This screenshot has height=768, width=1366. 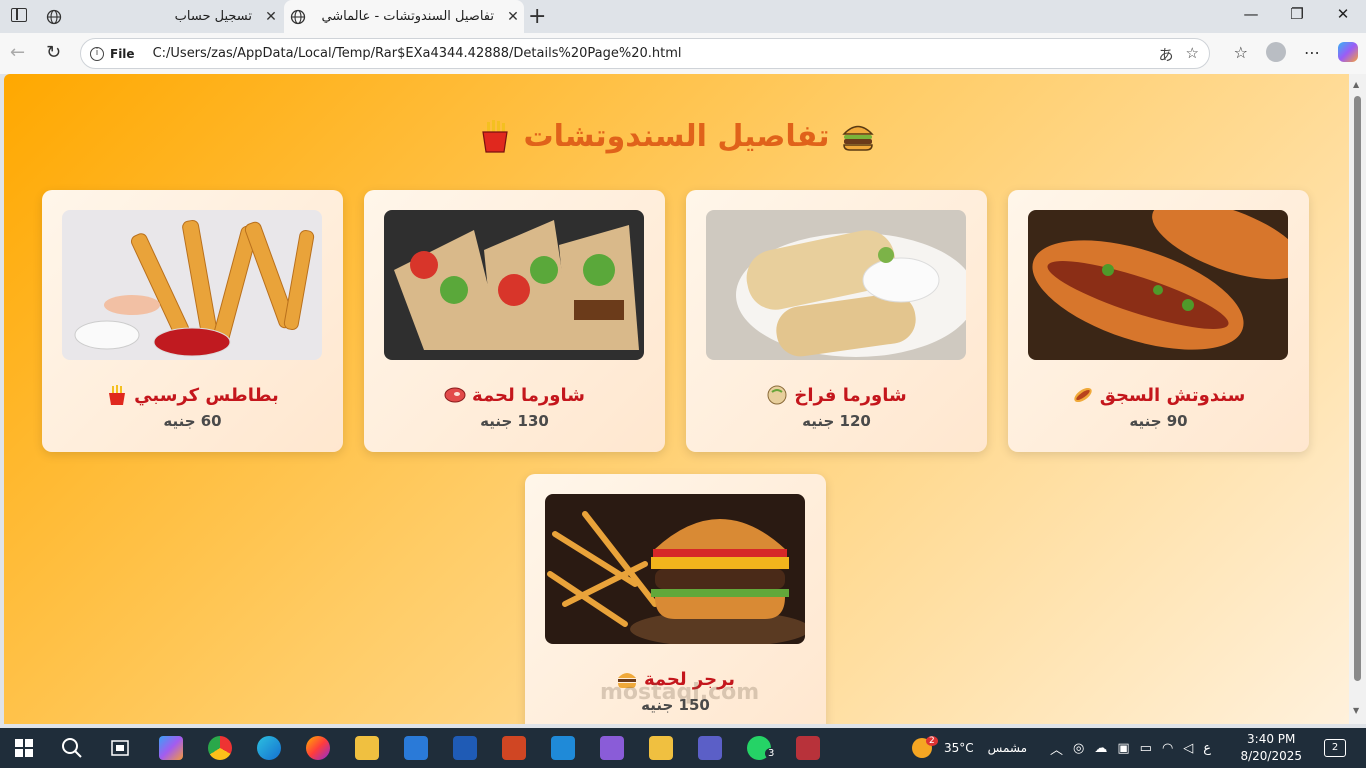 I want to click on powerpoint-icon, so click(x=514, y=748).